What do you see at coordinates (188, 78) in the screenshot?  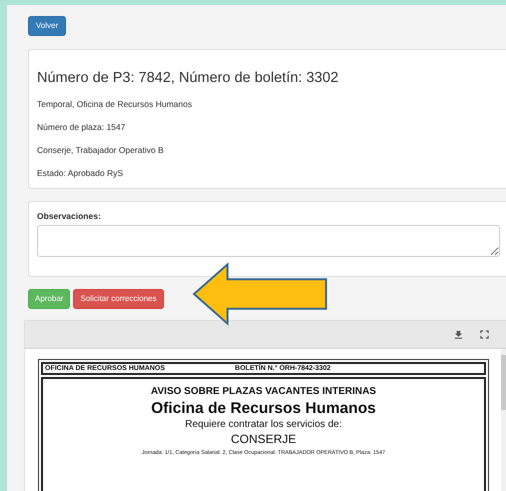 I see `summary-title: Número de P3: 7842, Número de boletín: 3302` at bounding box center [188, 78].